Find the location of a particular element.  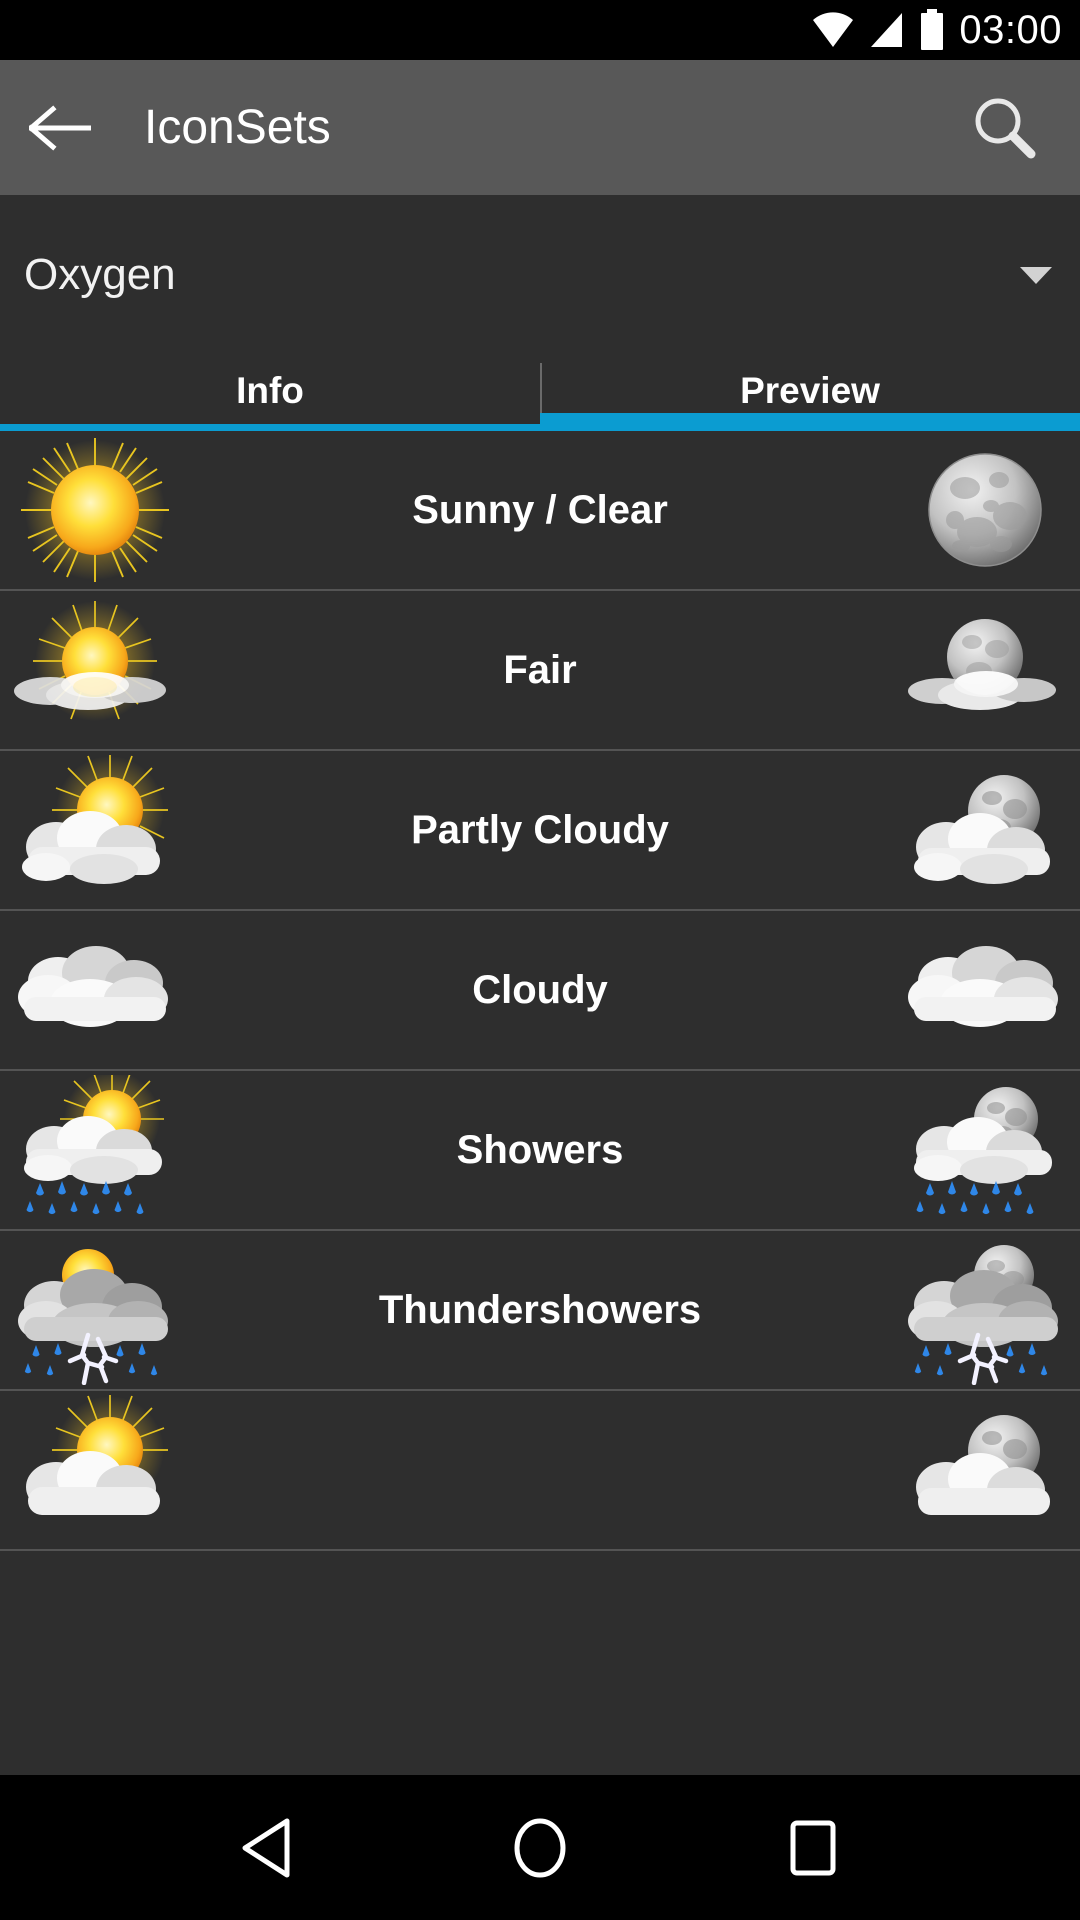

back-arrow-icon is located at coordinates (60, 127).